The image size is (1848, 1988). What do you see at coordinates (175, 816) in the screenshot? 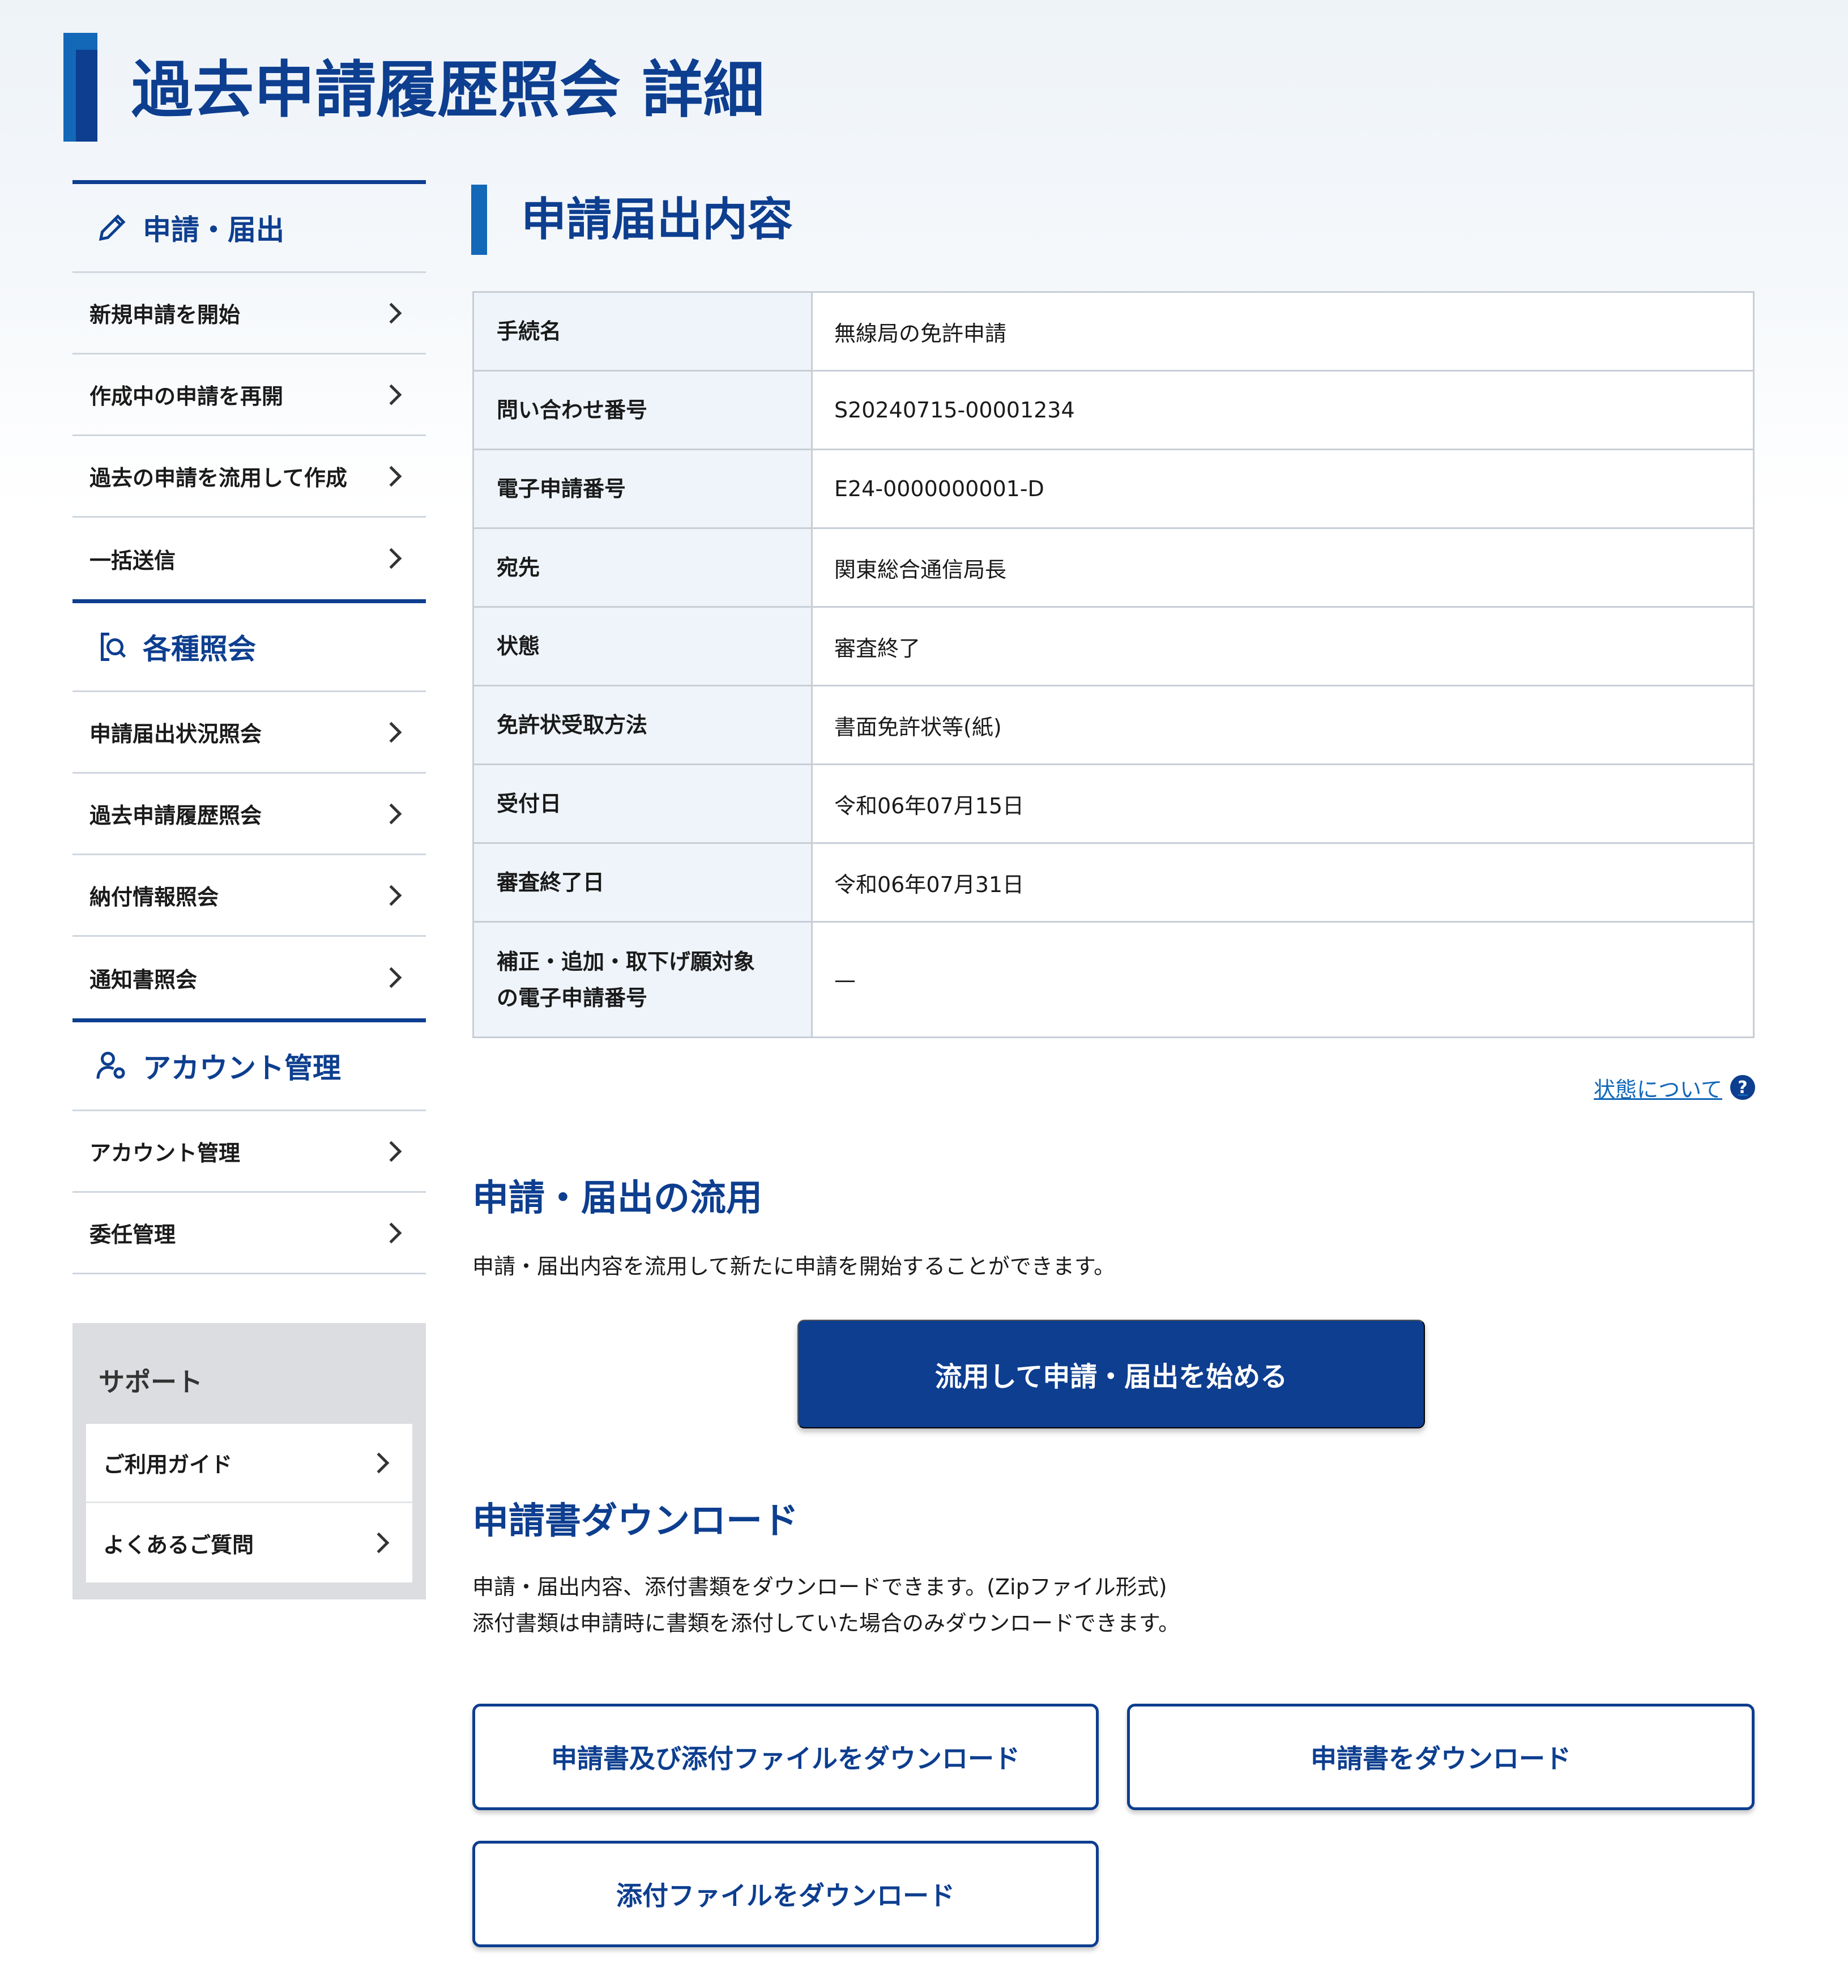
I see `sidebar-item-label: 過去申請履歴照会` at bounding box center [175, 816].